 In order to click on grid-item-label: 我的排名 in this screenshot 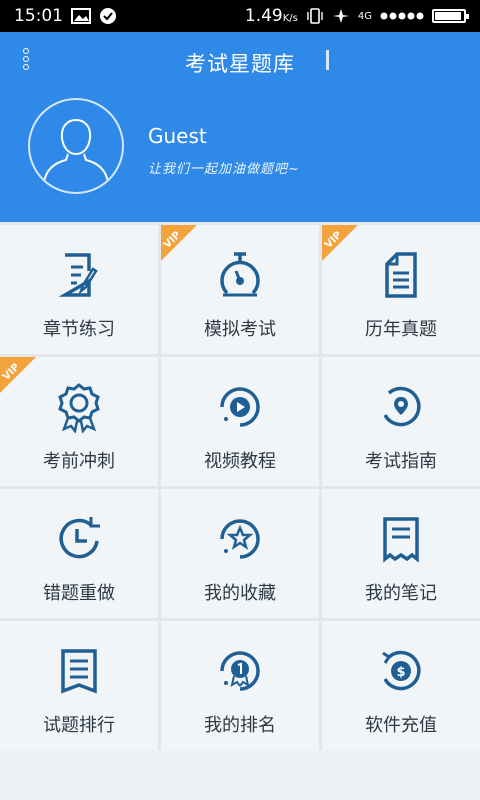, I will do `click(240, 725)`.